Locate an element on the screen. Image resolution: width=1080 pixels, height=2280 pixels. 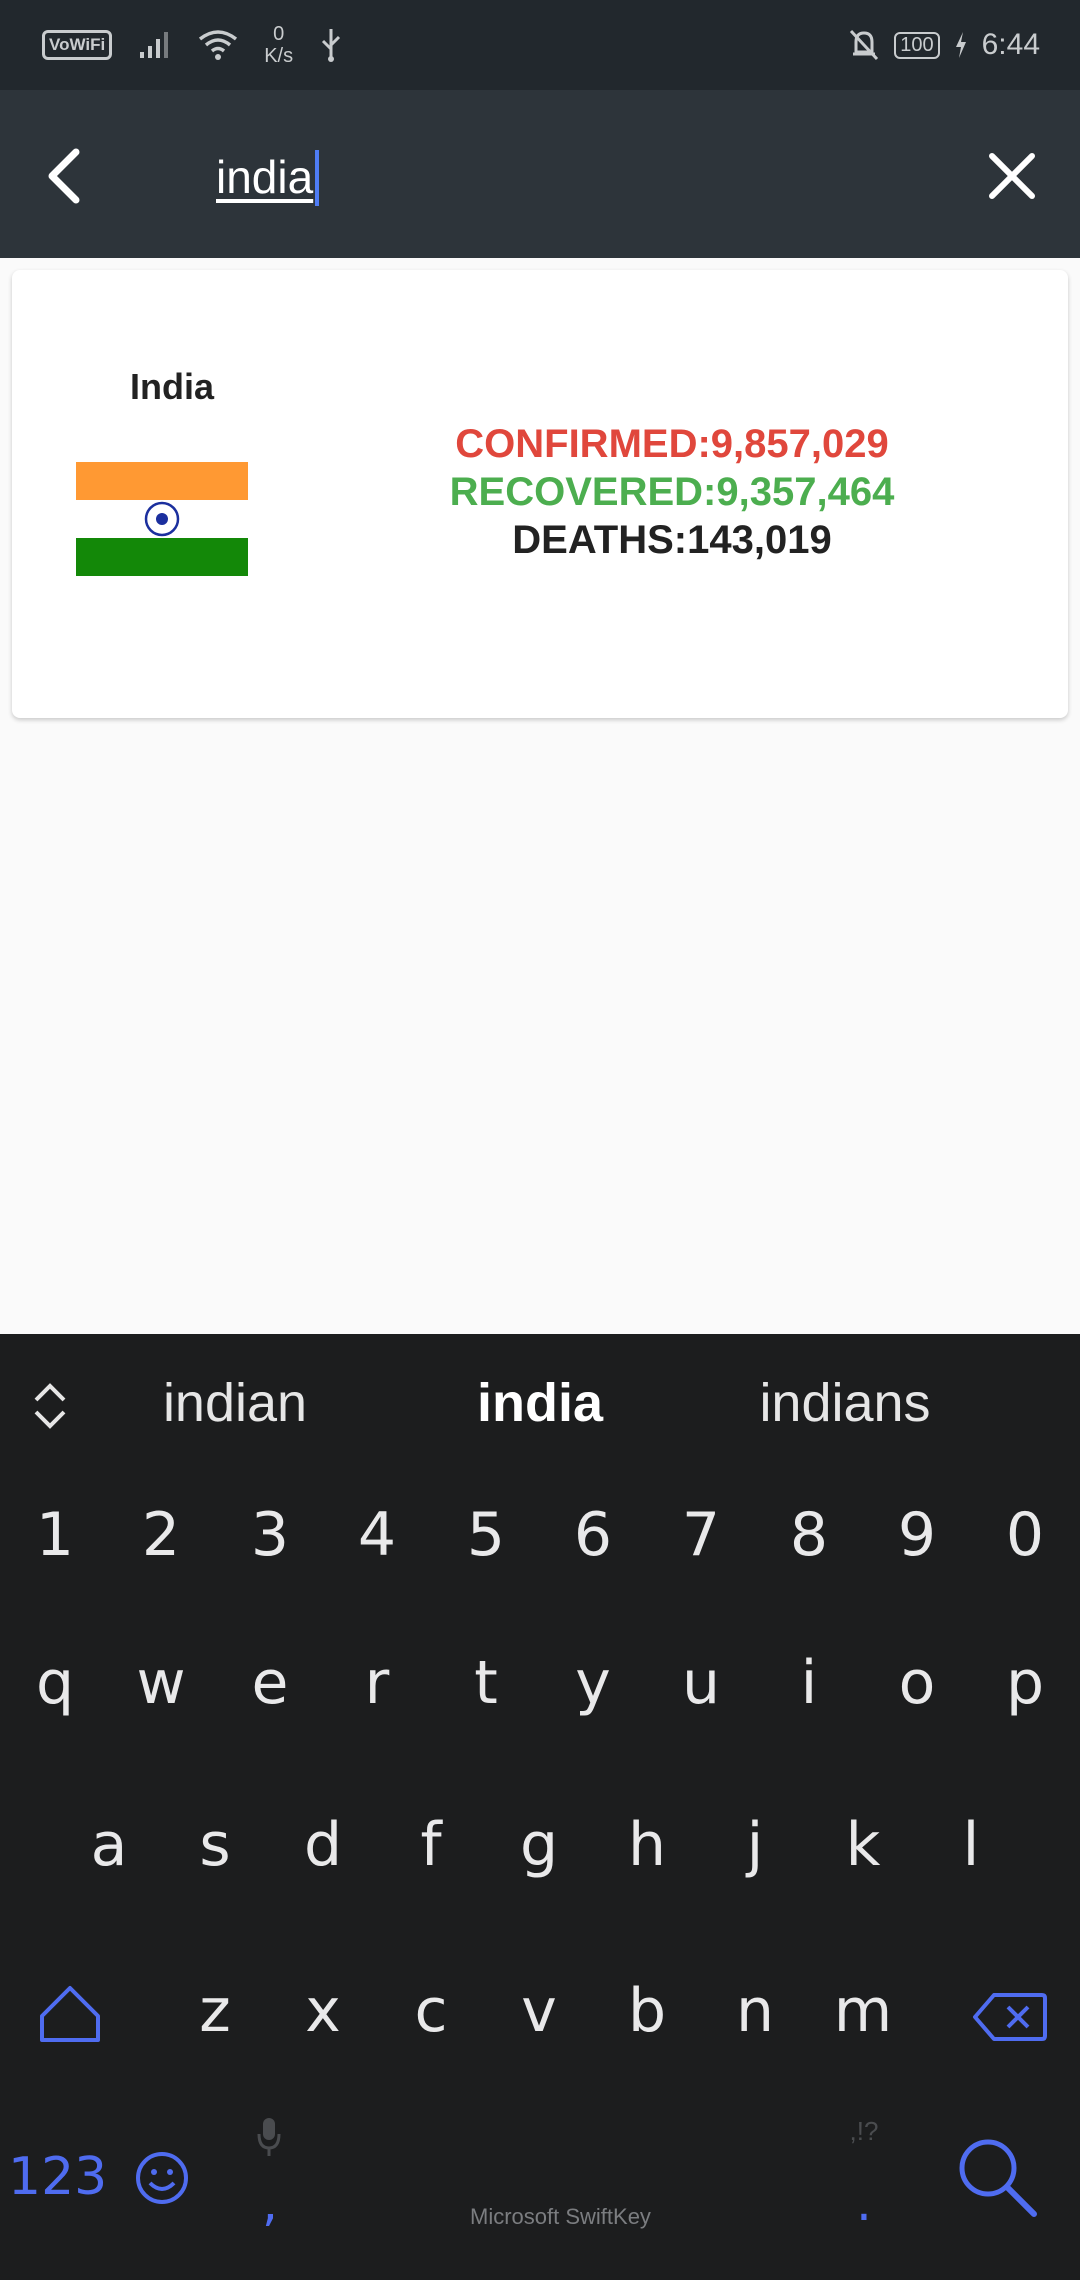
deaths-count: DEATHS:143,019 is located at coordinates (672, 540).